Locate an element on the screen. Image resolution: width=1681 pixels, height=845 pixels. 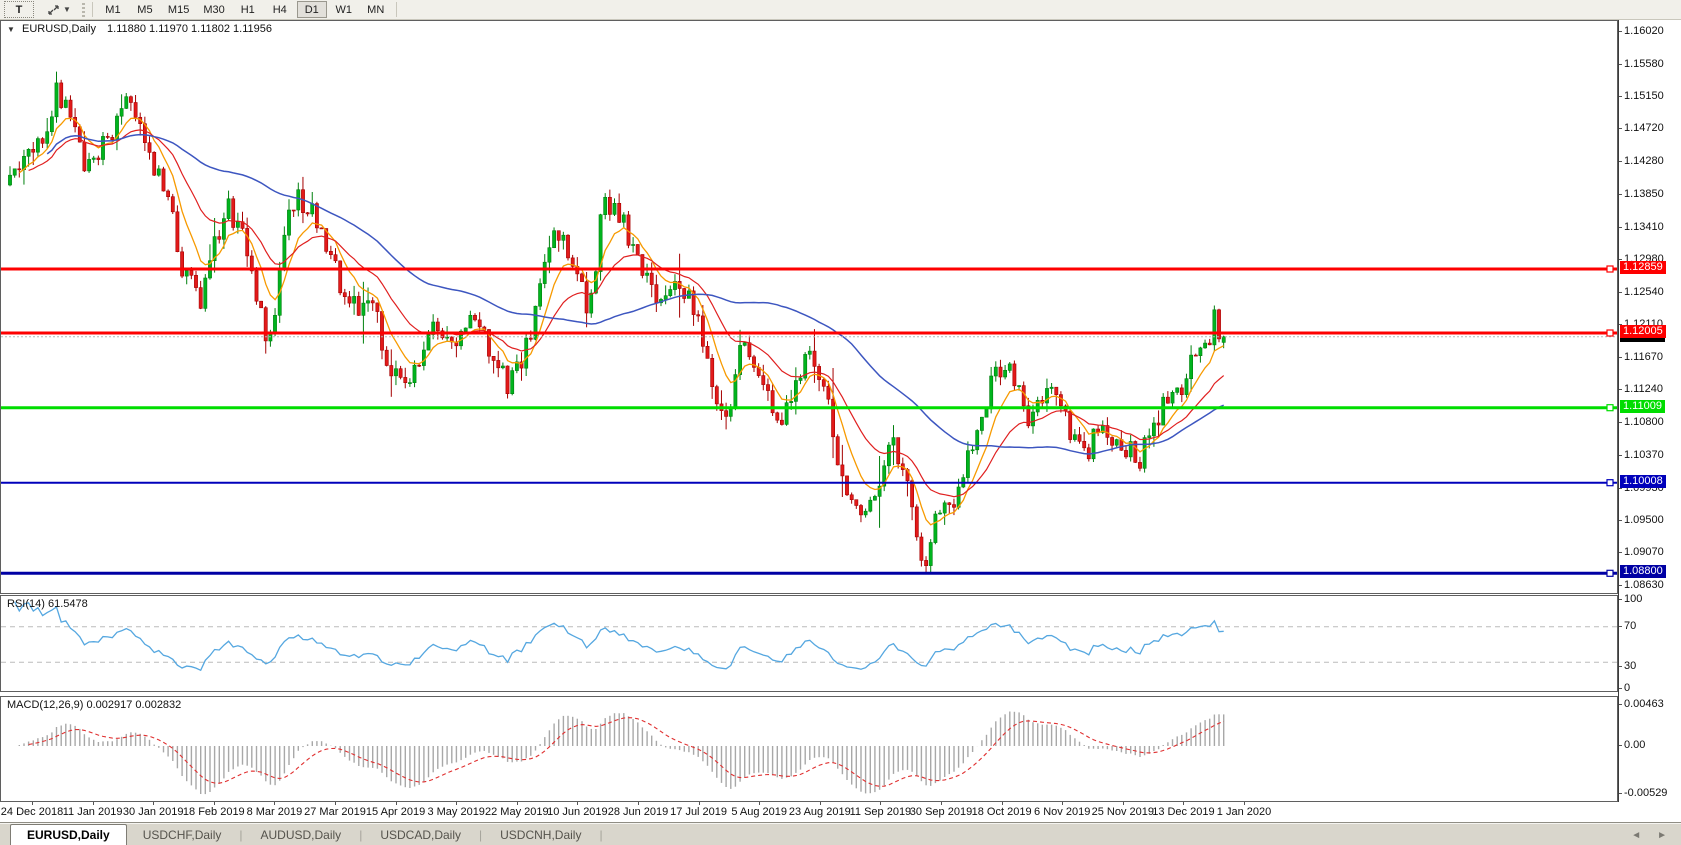
timeframe-button-H4: H4 is located at coordinates (280, 9).